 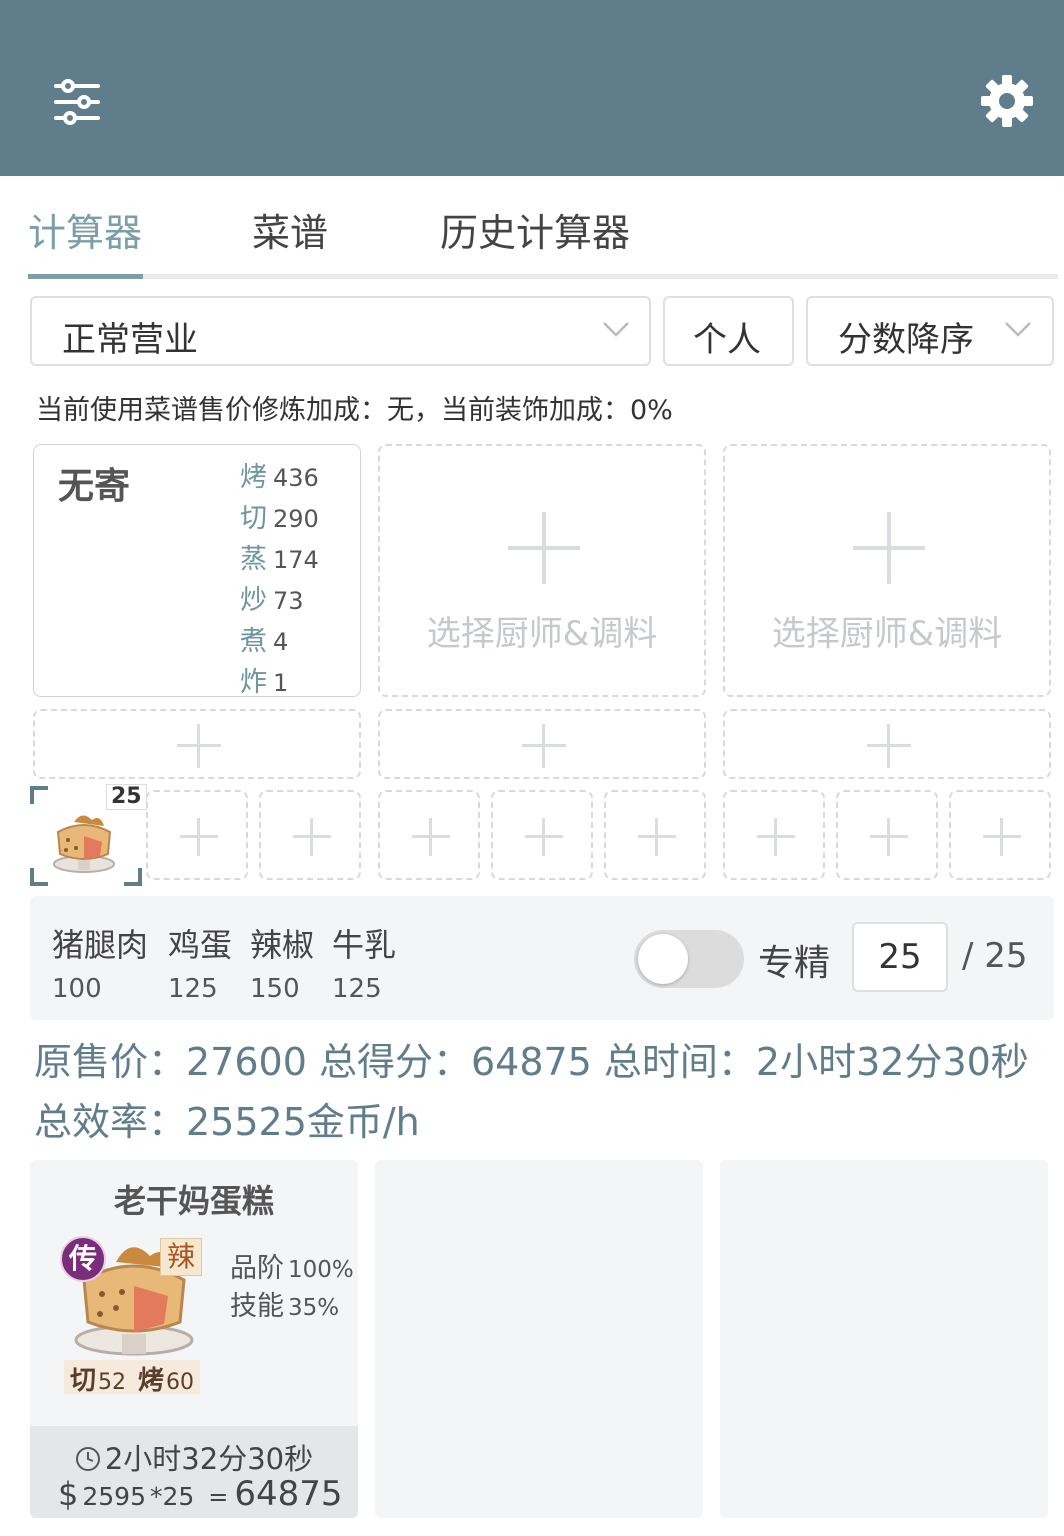 What do you see at coordinates (85, 229) in the screenshot?
I see `tab-calculator: 计算器` at bounding box center [85, 229].